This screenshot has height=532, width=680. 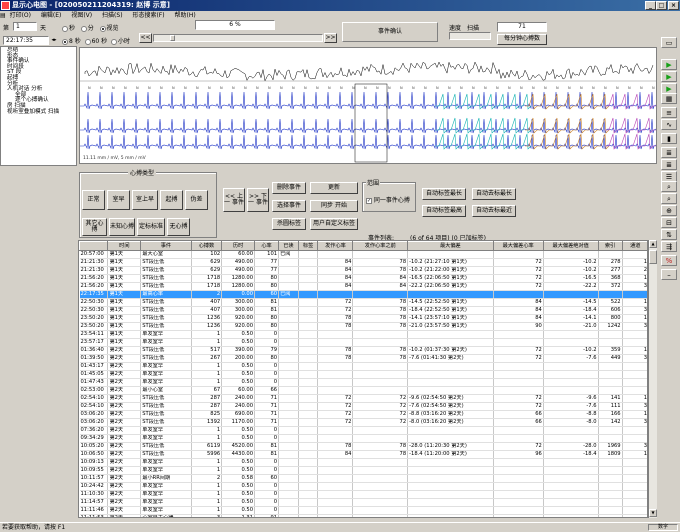 I want to click on beat-sve-button: 室上早, so click(x=145, y=200).